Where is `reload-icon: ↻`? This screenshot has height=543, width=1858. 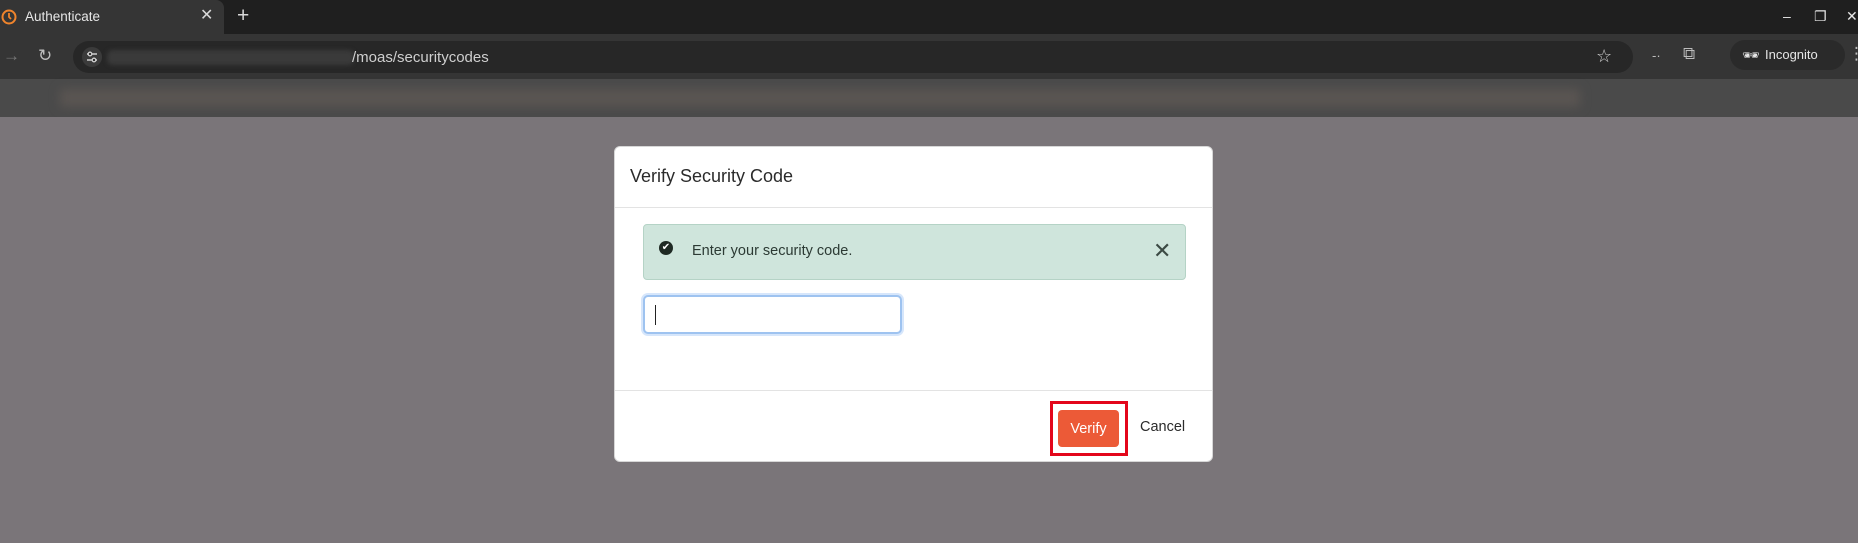 reload-icon: ↻ is located at coordinates (45, 56).